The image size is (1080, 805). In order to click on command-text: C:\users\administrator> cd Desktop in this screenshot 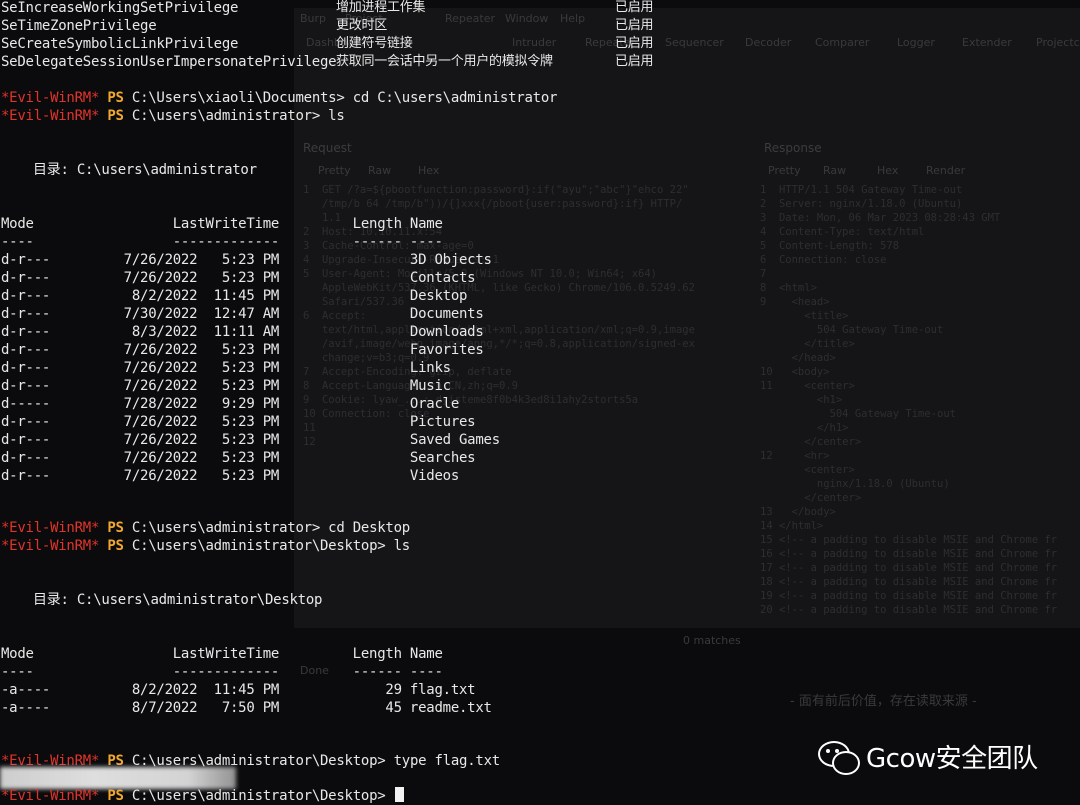, I will do `click(270, 528)`.